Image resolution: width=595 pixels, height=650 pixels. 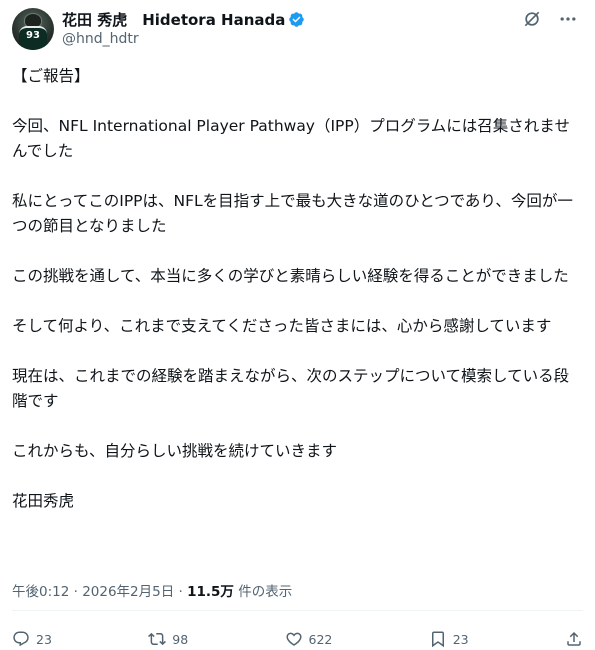 What do you see at coordinates (282, 326) in the screenshot?
I see `post-paragraph: そして何より、これまで支えてくださった皆さまには、心から感謝しています` at bounding box center [282, 326].